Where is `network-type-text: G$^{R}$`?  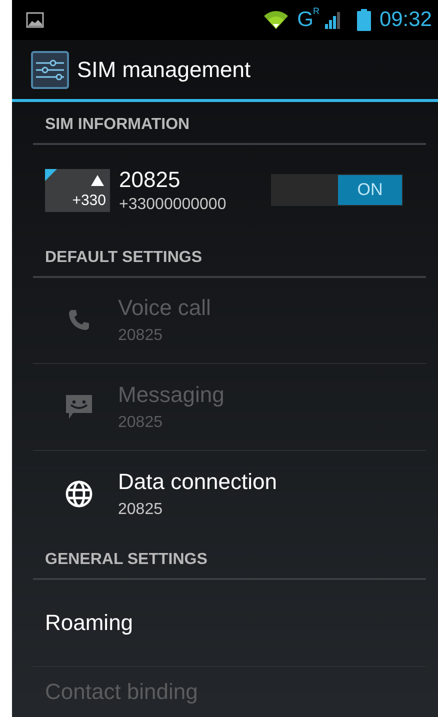
network-type-text: G$^{R}$ is located at coordinates (307, 20).